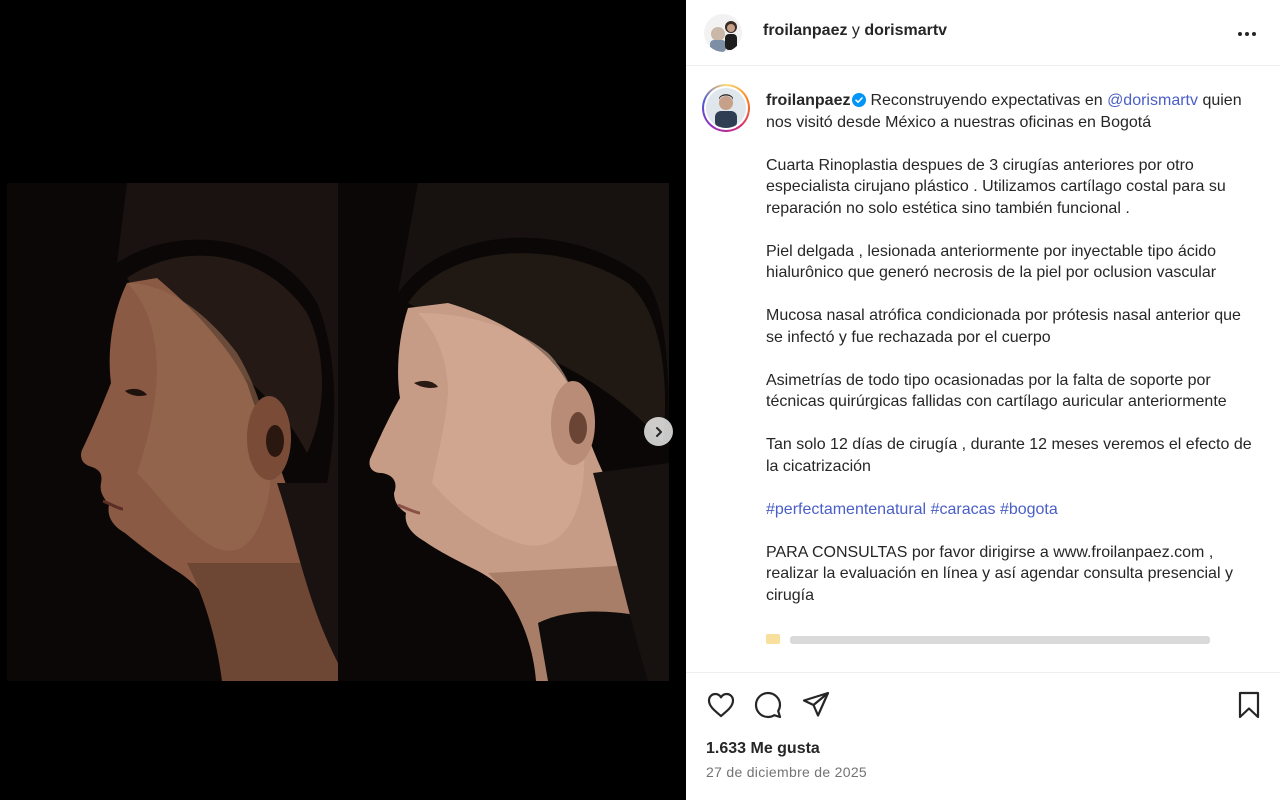  Describe the element at coordinates (859, 100) in the screenshot. I see `verified-badge-icon` at that location.